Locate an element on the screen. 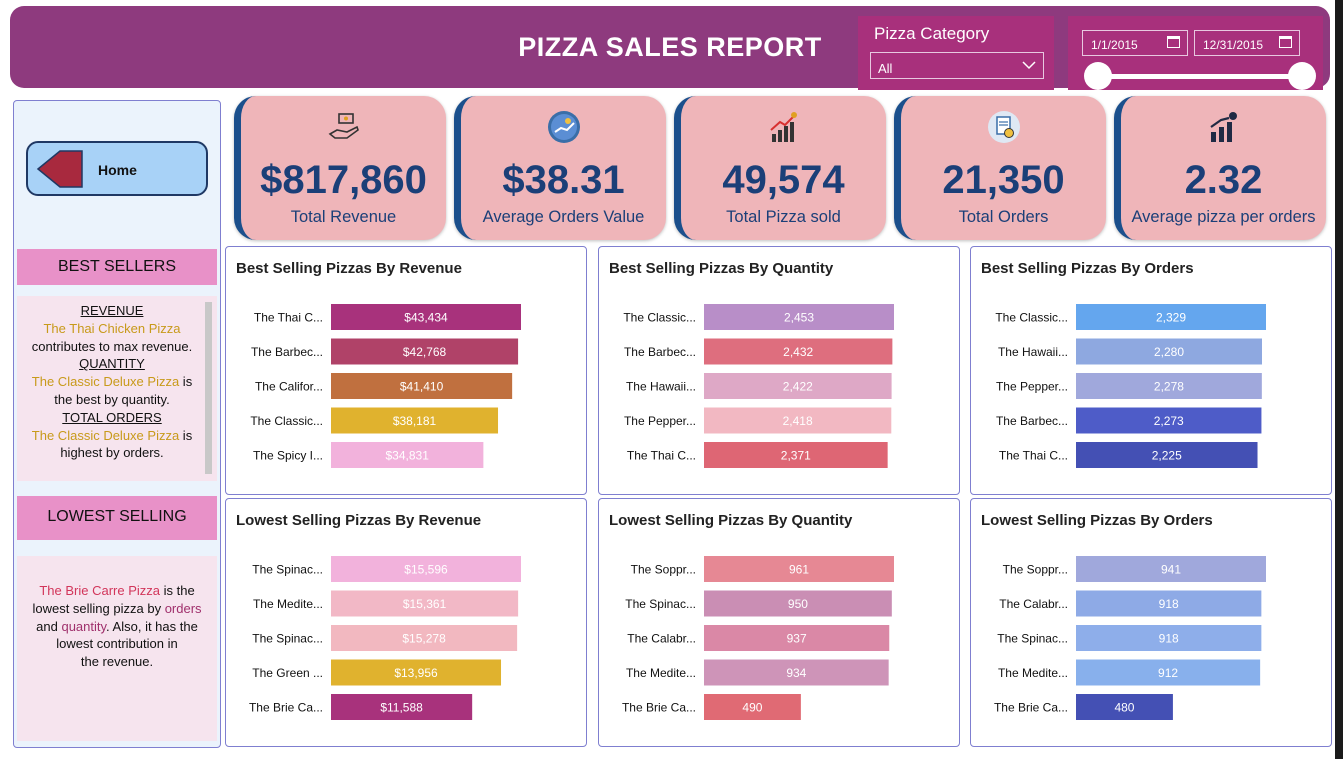  category-dropdown: All is located at coordinates (957, 65).